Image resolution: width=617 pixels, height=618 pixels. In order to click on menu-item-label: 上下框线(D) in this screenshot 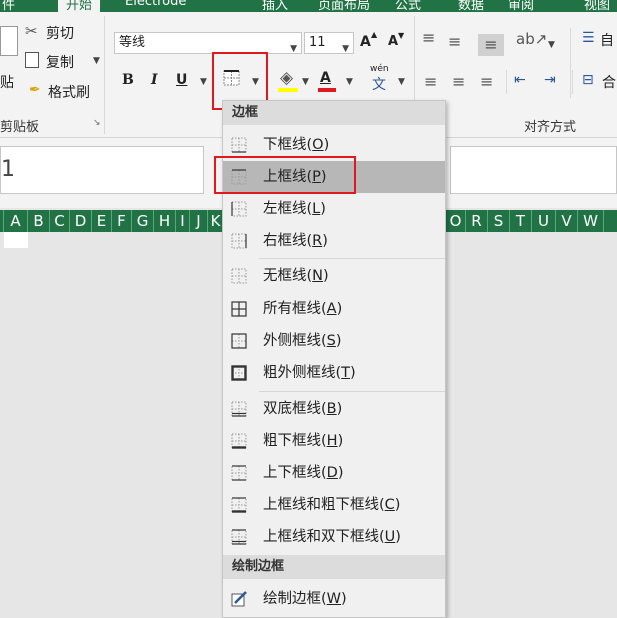, I will do `click(303, 473)`.